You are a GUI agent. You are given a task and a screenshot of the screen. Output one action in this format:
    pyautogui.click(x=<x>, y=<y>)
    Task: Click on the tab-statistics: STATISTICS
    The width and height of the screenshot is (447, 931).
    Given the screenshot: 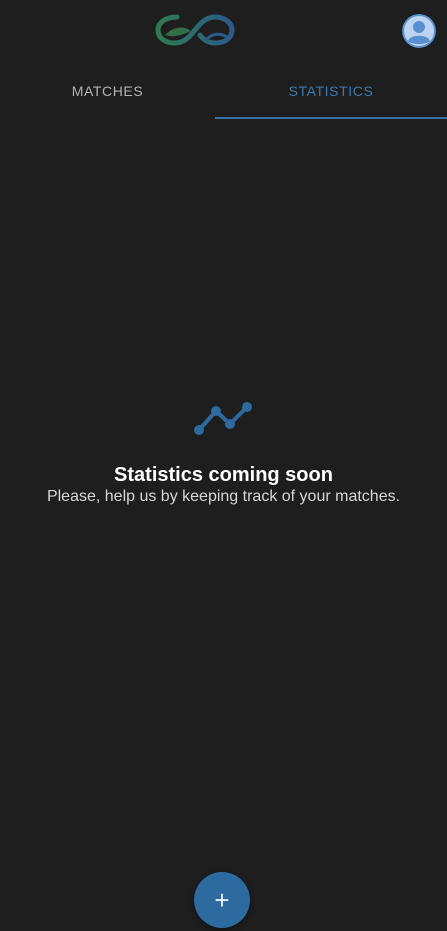 What is the action you would take?
    pyautogui.click(x=331, y=91)
    